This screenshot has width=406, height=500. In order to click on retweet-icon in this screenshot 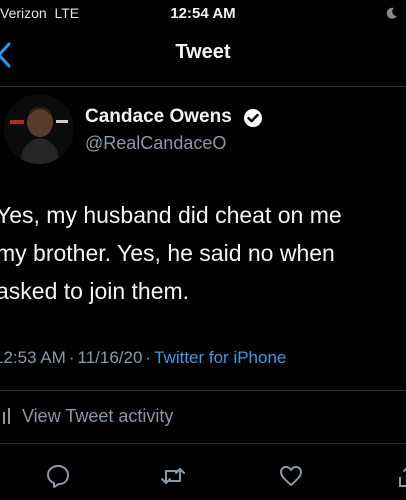, I will do `click(173, 476)`.